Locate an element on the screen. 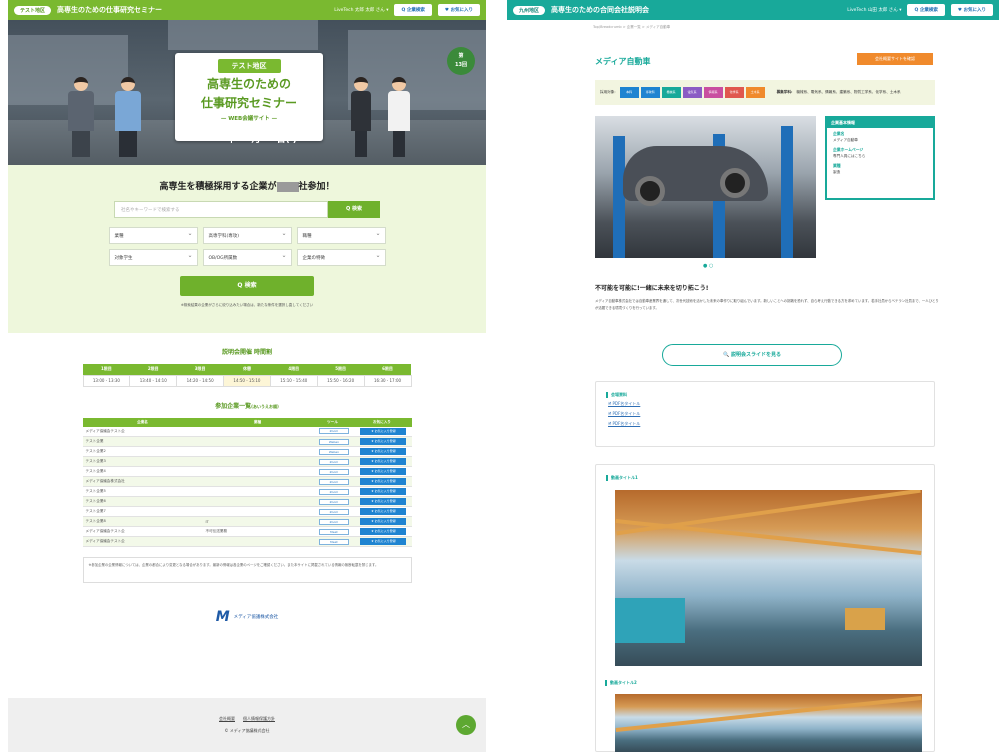  schedule-header: 6限目 is located at coordinates (387, 369).